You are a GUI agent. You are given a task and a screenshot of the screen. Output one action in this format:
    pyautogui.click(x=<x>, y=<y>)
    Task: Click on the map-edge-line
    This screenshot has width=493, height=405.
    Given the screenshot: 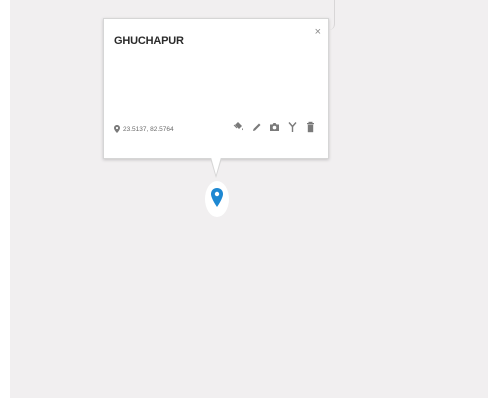 What is the action you would take?
    pyautogui.click(x=332, y=15)
    